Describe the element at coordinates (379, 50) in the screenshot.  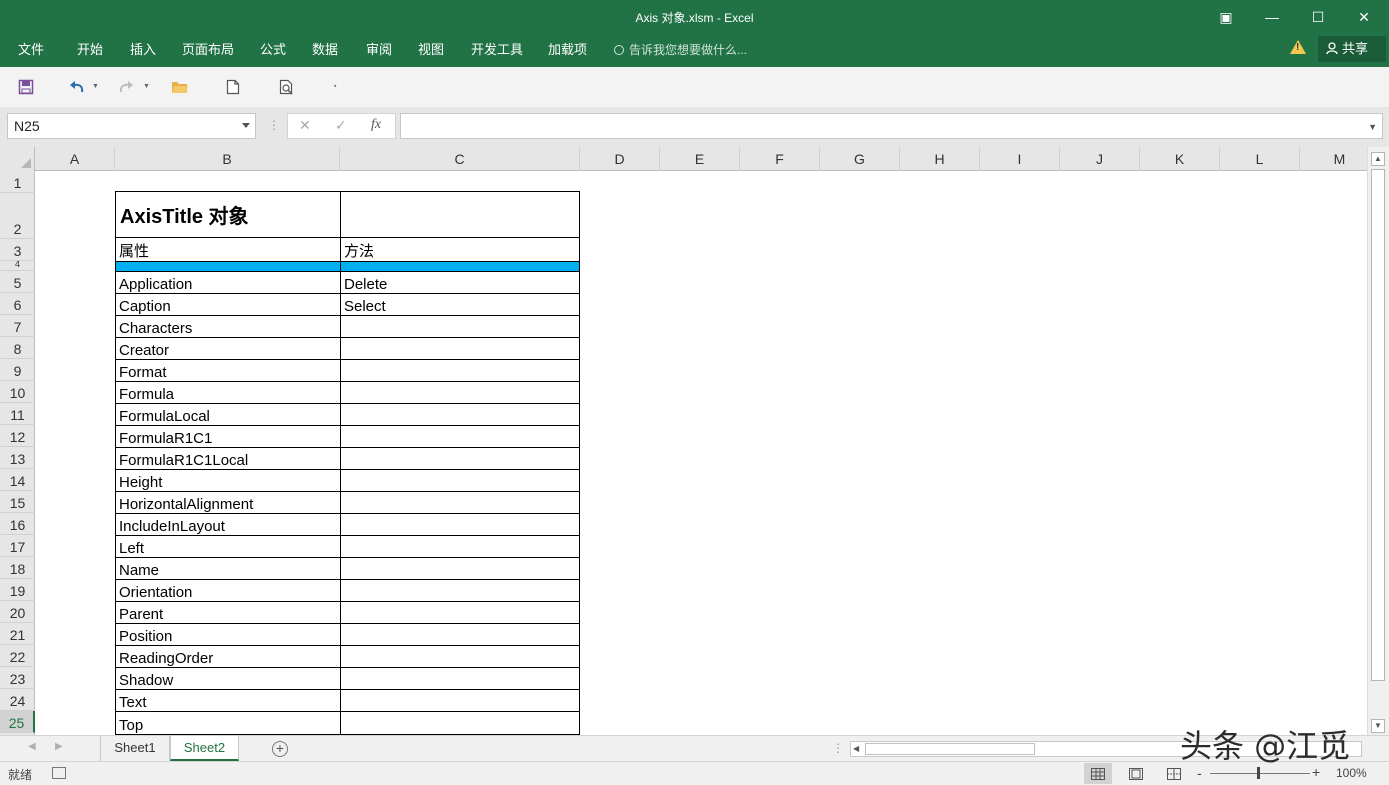
I see `tab-review: 审阅` at that location.